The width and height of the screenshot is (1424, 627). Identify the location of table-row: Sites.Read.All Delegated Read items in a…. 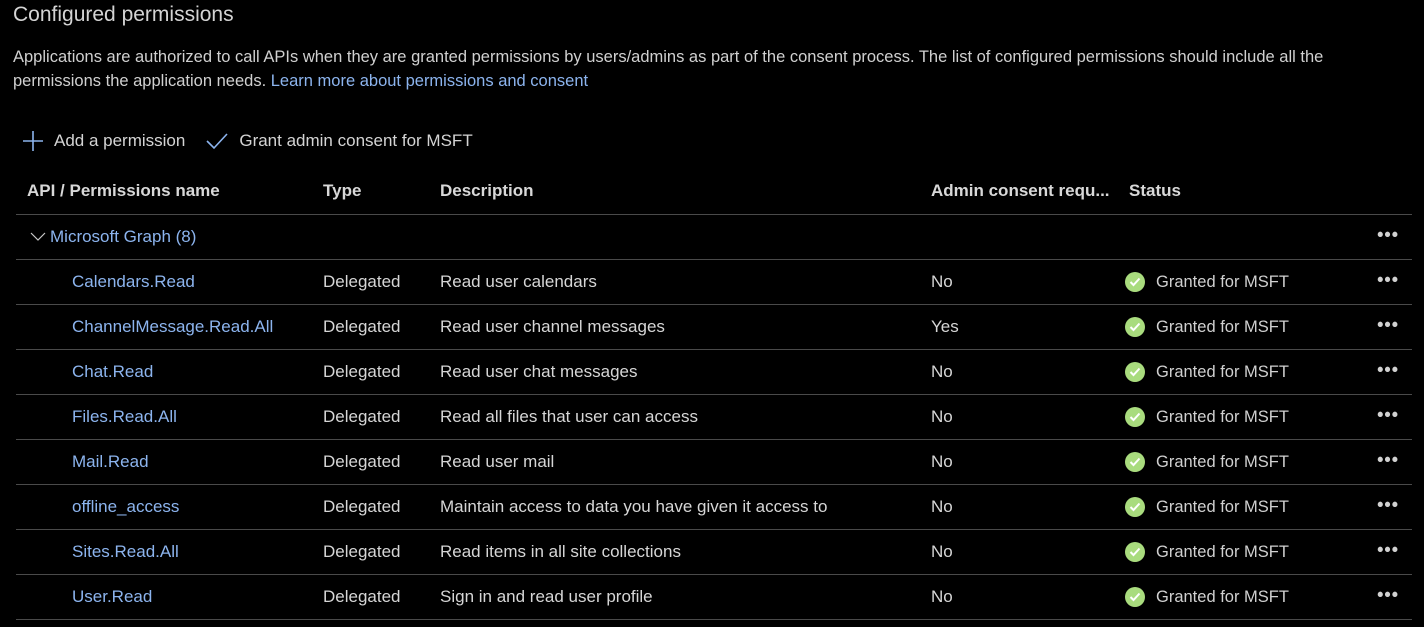
(714, 552).